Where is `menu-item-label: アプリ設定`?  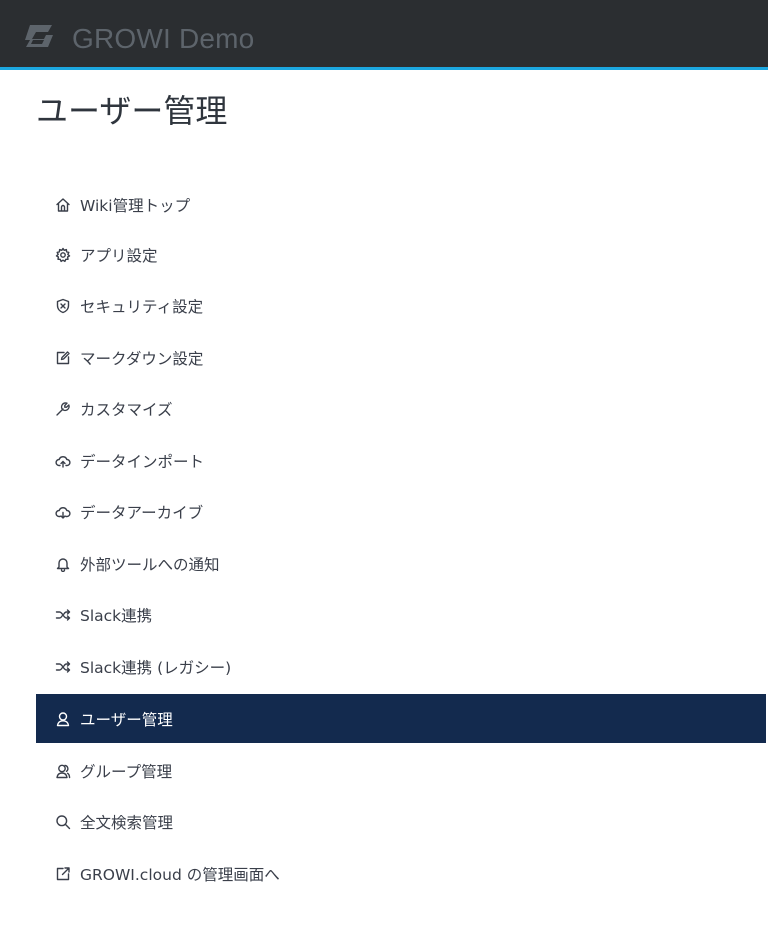 menu-item-label: アプリ設定 is located at coordinates (119, 255).